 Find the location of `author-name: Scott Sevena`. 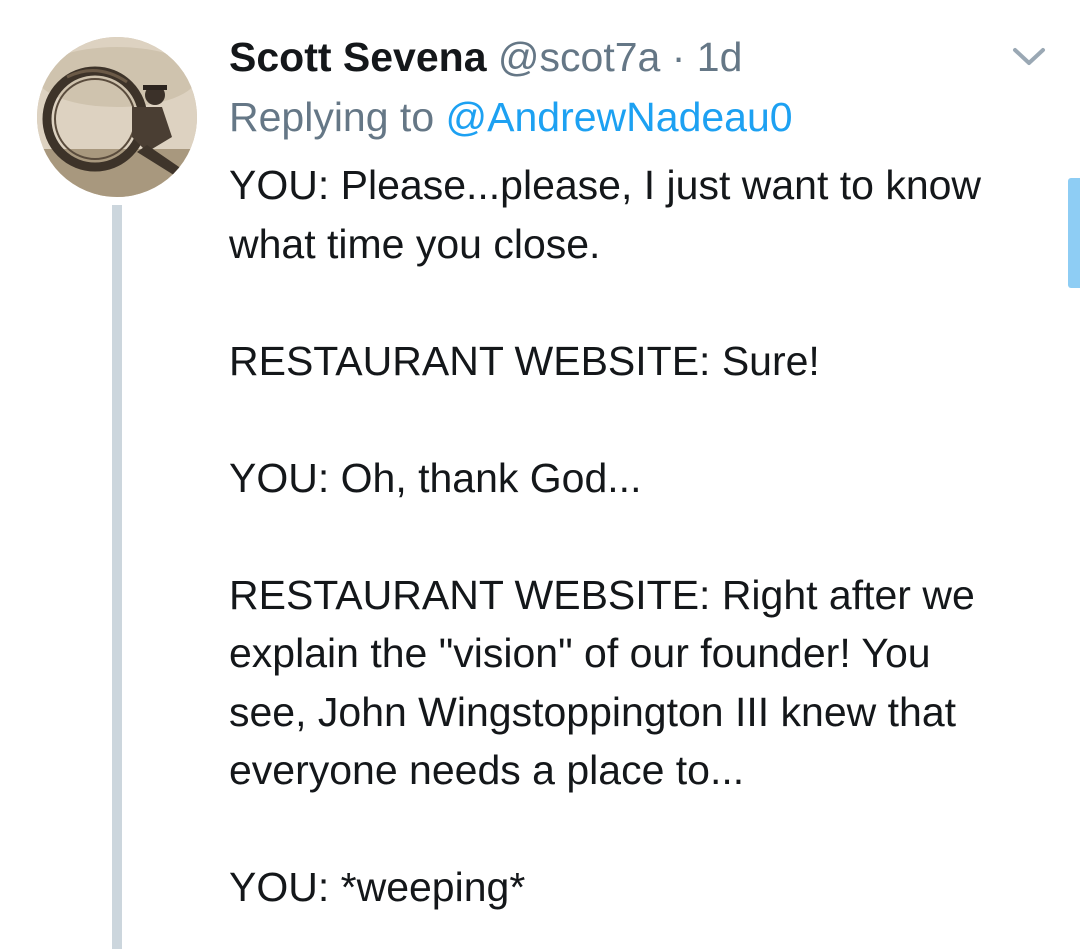

author-name: Scott Sevena is located at coordinates (358, 57).